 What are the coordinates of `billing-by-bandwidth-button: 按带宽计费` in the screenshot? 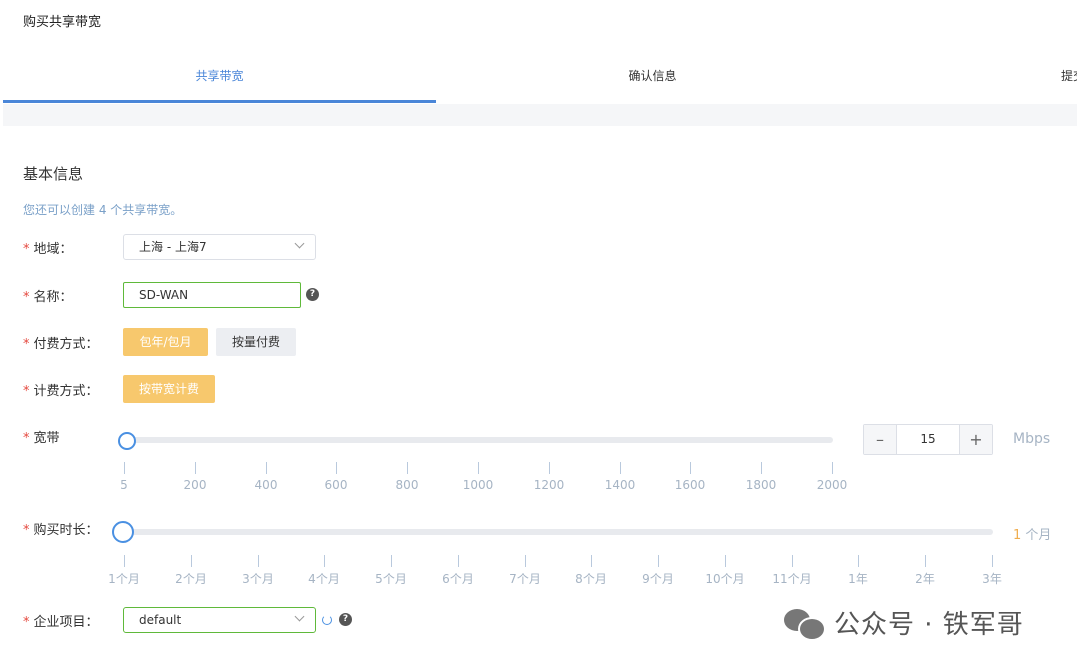 It's located at (169, 389).